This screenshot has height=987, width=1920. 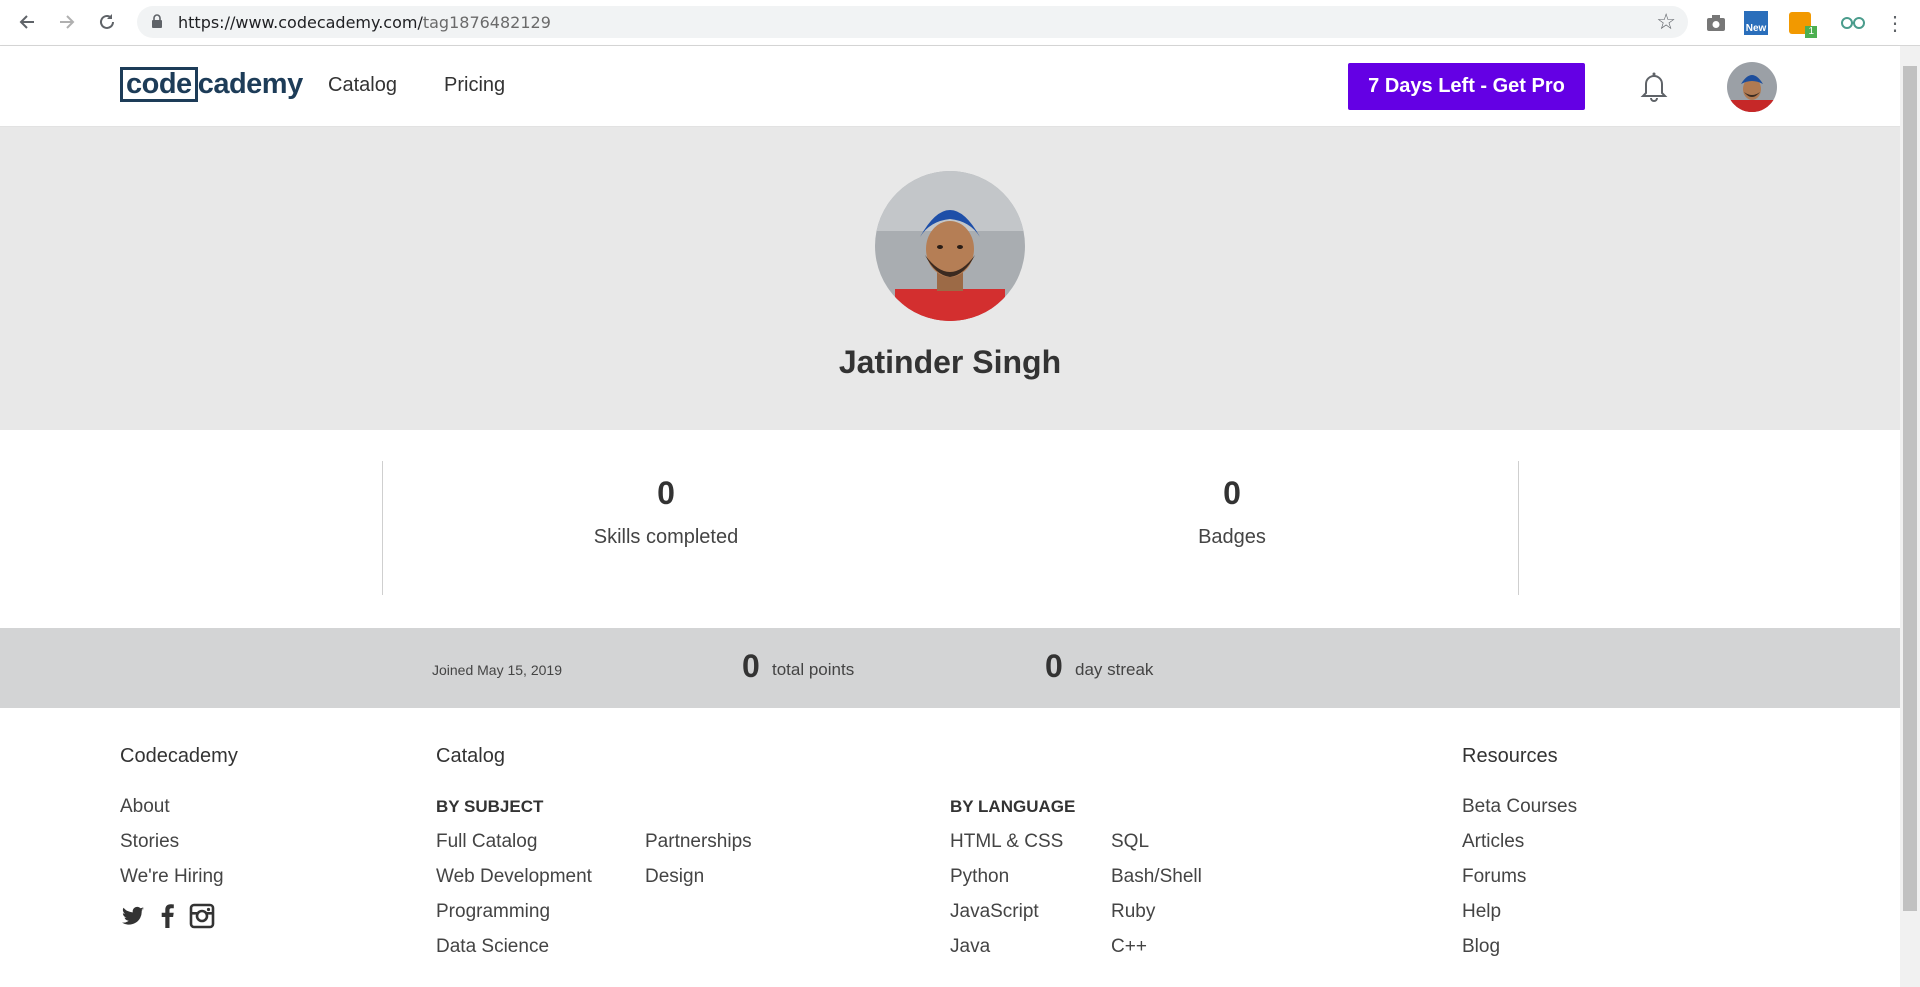 I want to click on twitter-icon, so click(x=133, y=916).